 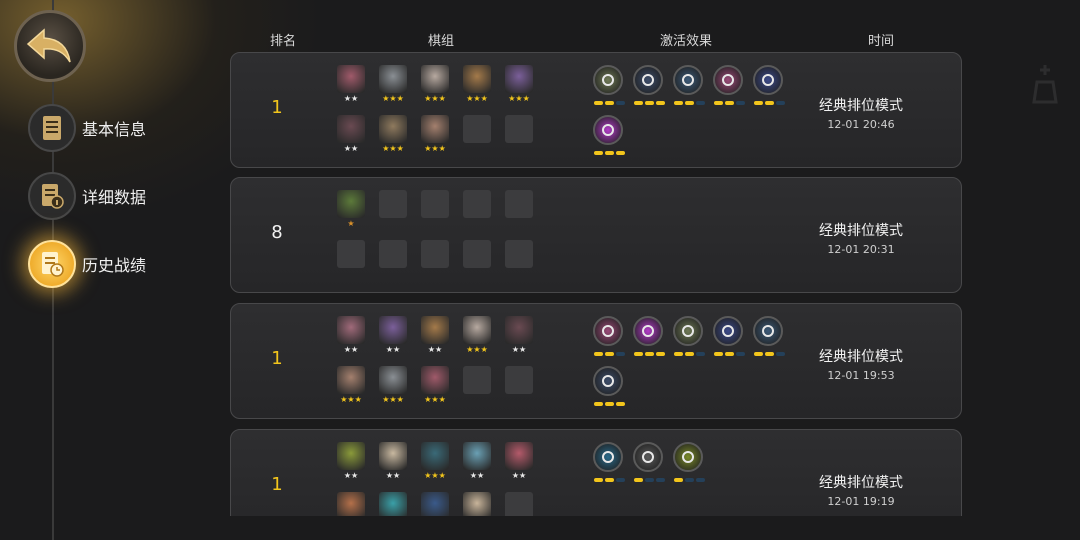 I want to click on match-time: 12-01 20:46, so click(x=861, y=124).